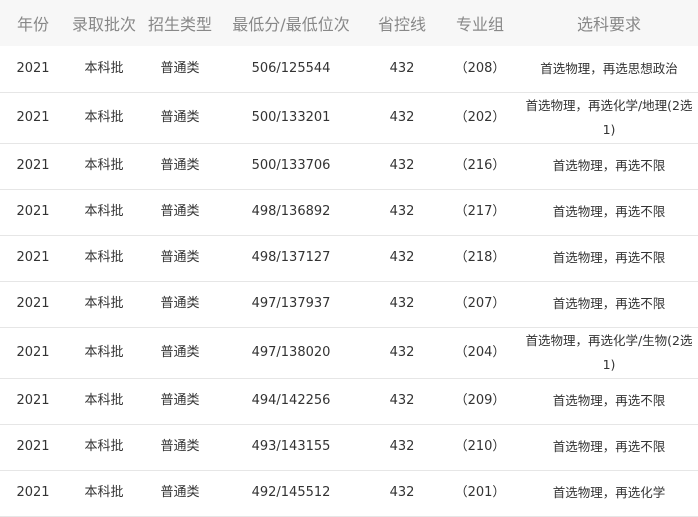 The width and height of the screenshot is (698, 517). I want to click on cell-major-group: （201）, so click(480, 493).